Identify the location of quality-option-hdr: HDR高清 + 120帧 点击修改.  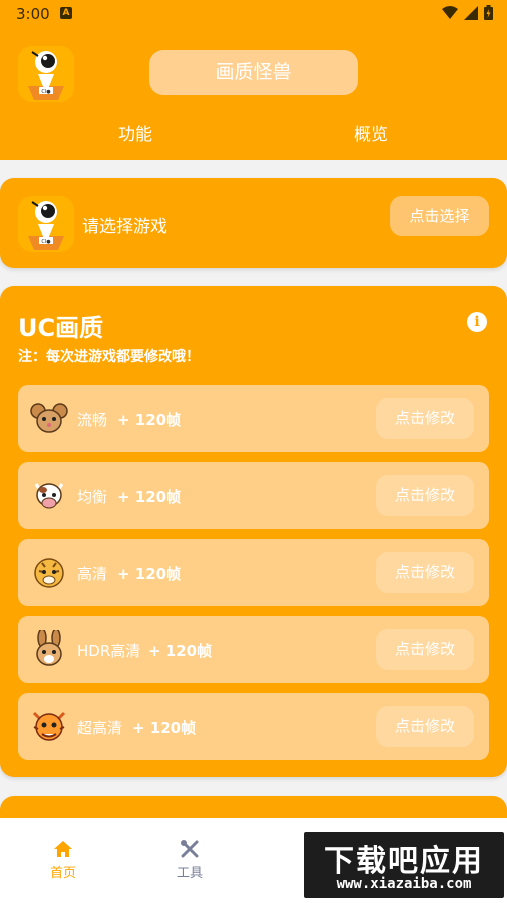
(253, 649).